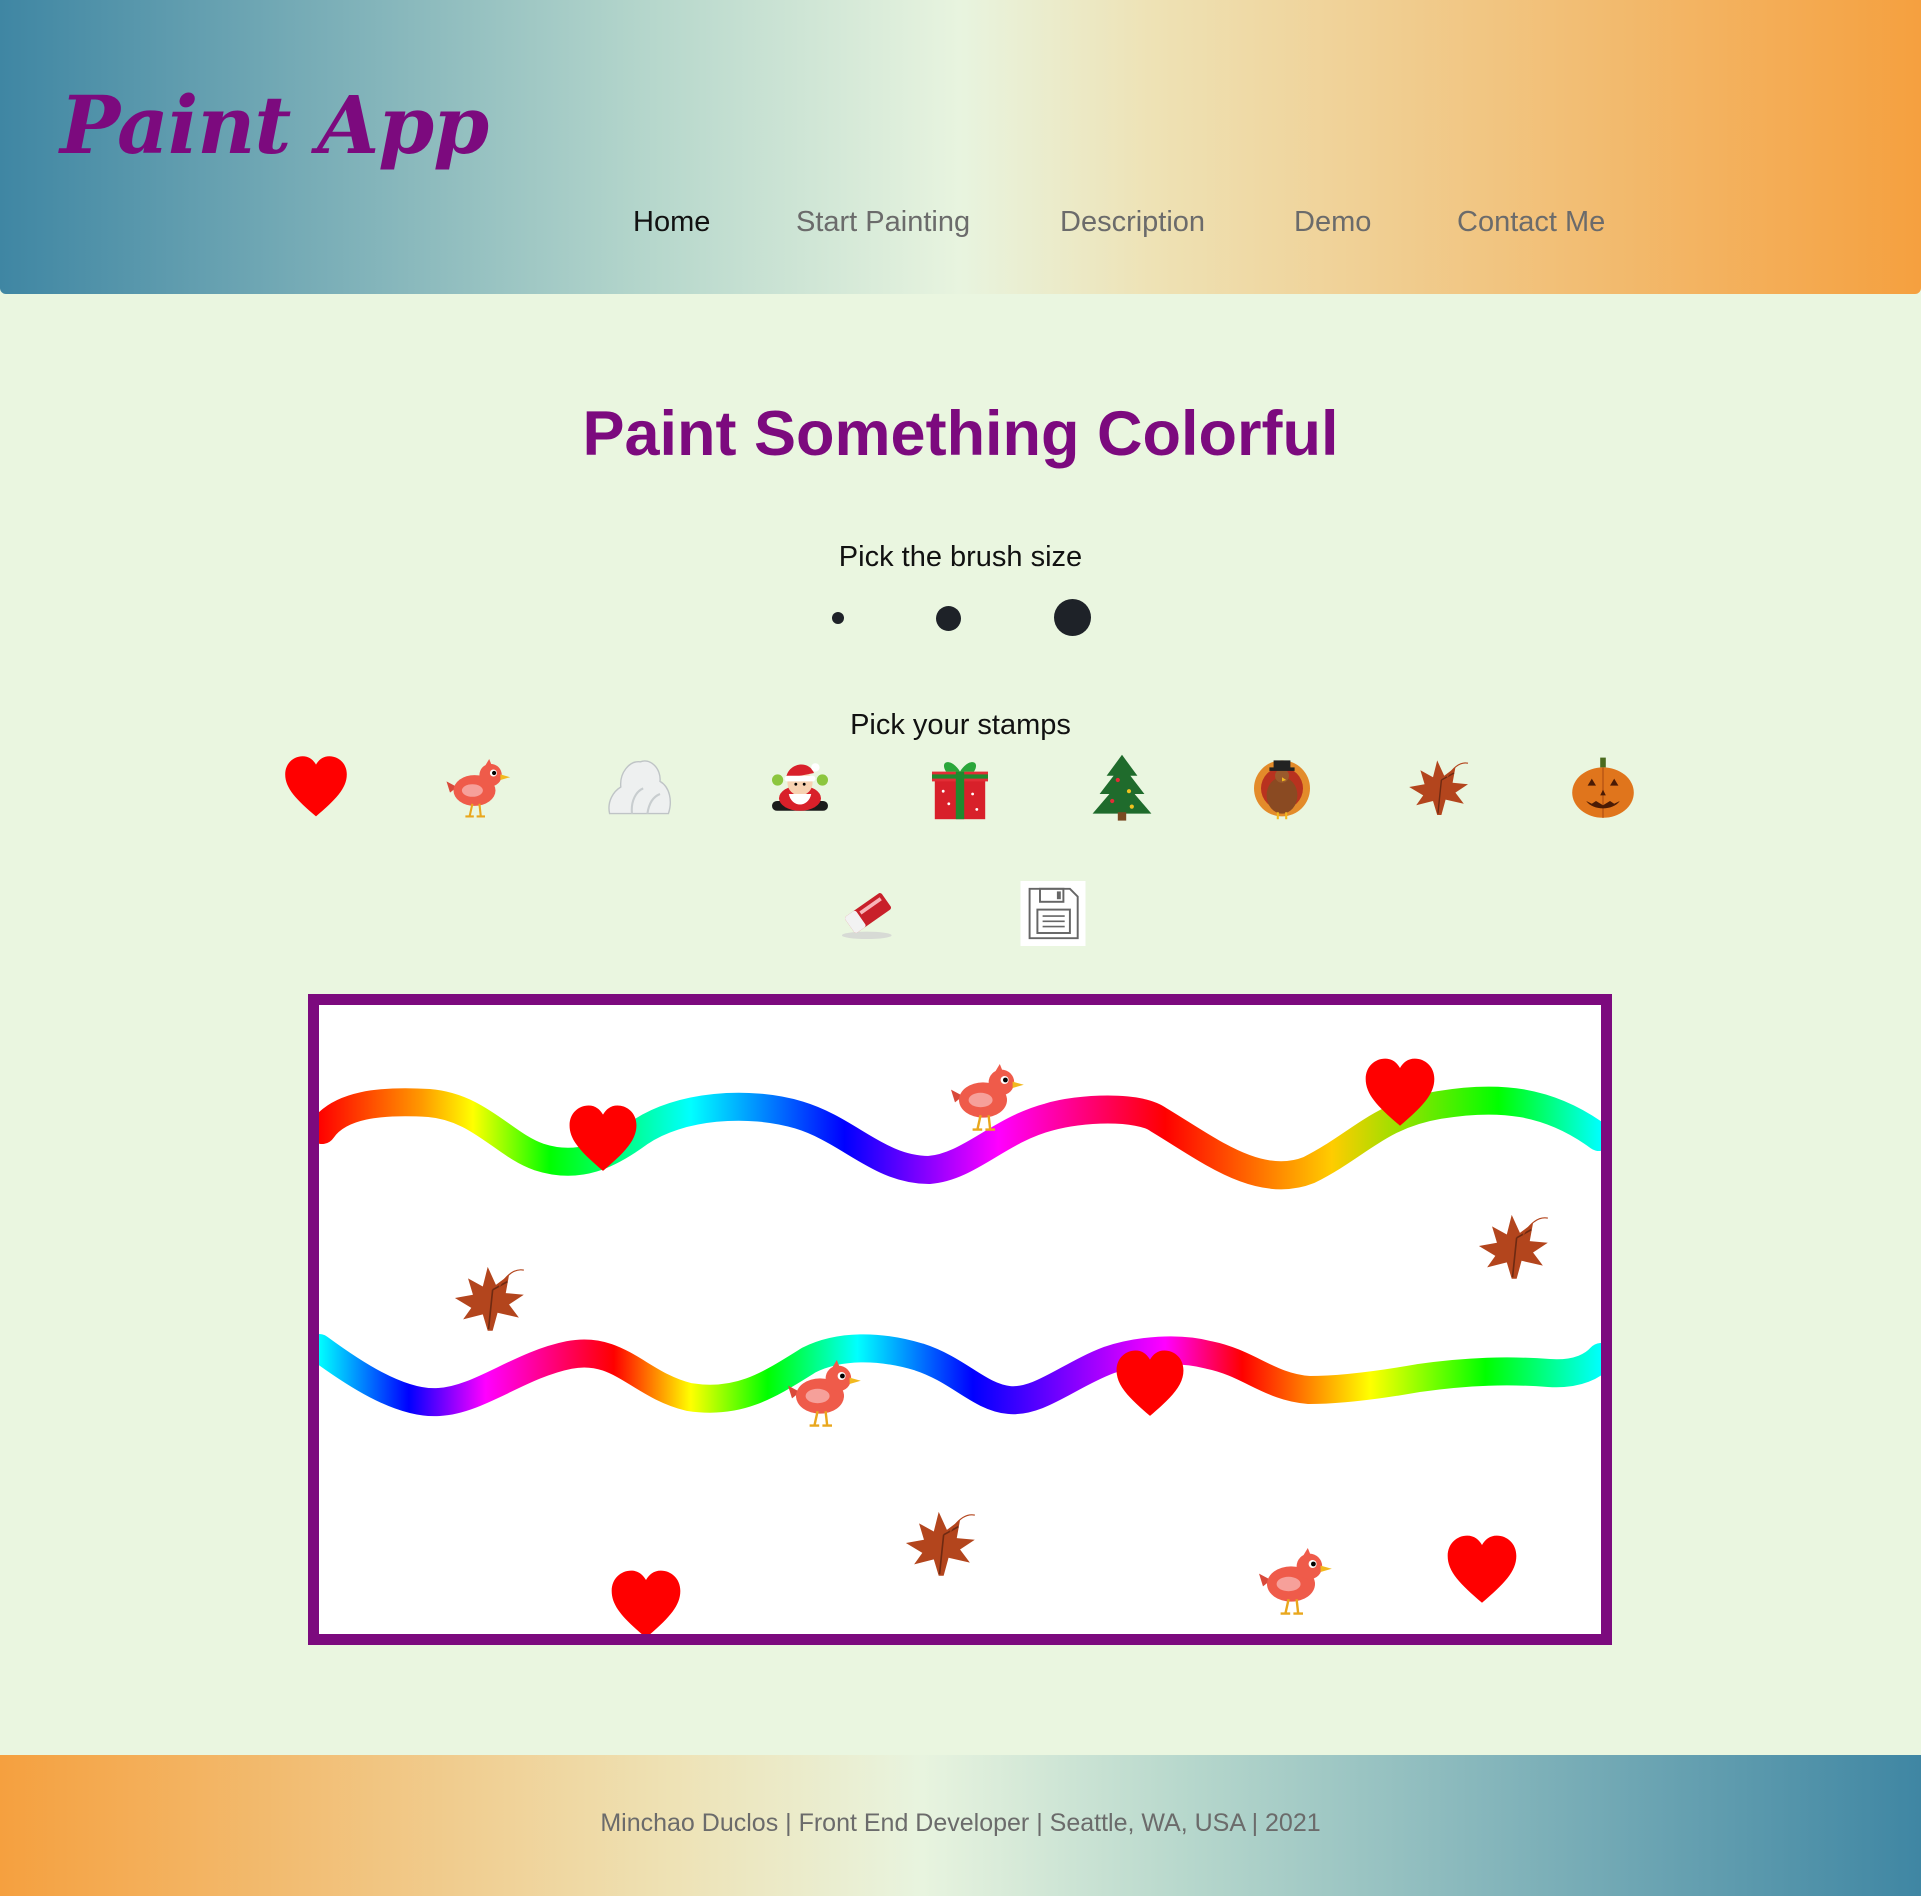 This screenshot has width=1921, height=1896. What do you see at coordinates (1122, 787) in the screenshot?
I see `christmas-tree-icon` at bounding box center [1122, 787].